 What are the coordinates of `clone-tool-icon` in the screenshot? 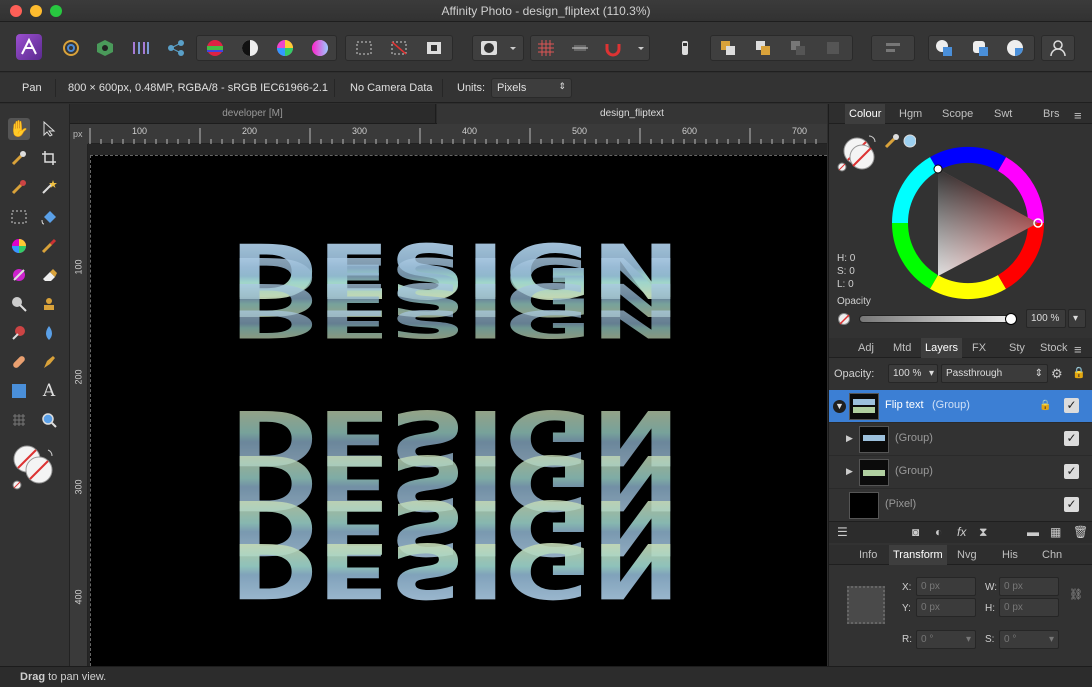 It's located at (49, 304).